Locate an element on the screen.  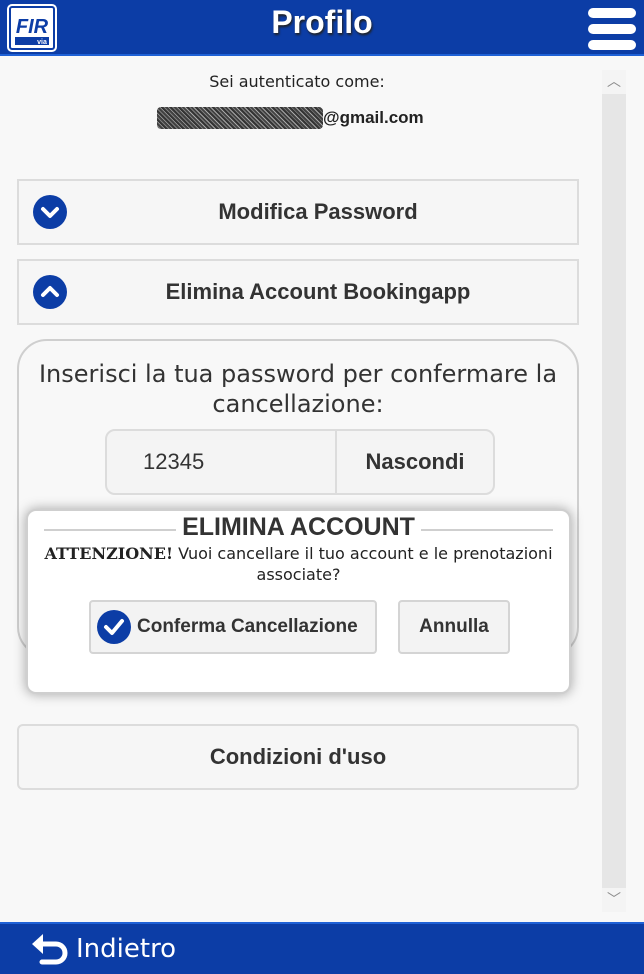
terms-of-use-button: Condizioni d'uso is located at coordinates (298, 757).